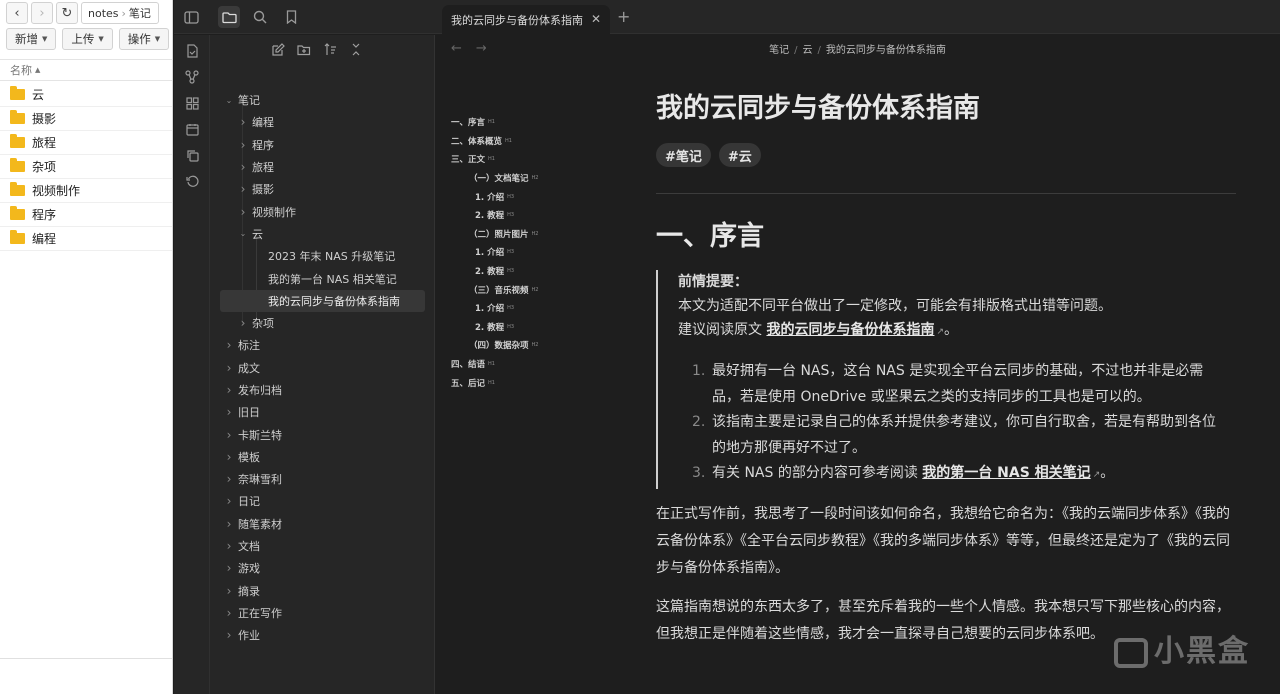 This screenshot has width=1280, height=694. What do you see at coordinates (1006, 473) in the screenshot?
I see `nas-notes-link: 我的第一台 NAS 相关笔记` at bounding box center [1006, 473].